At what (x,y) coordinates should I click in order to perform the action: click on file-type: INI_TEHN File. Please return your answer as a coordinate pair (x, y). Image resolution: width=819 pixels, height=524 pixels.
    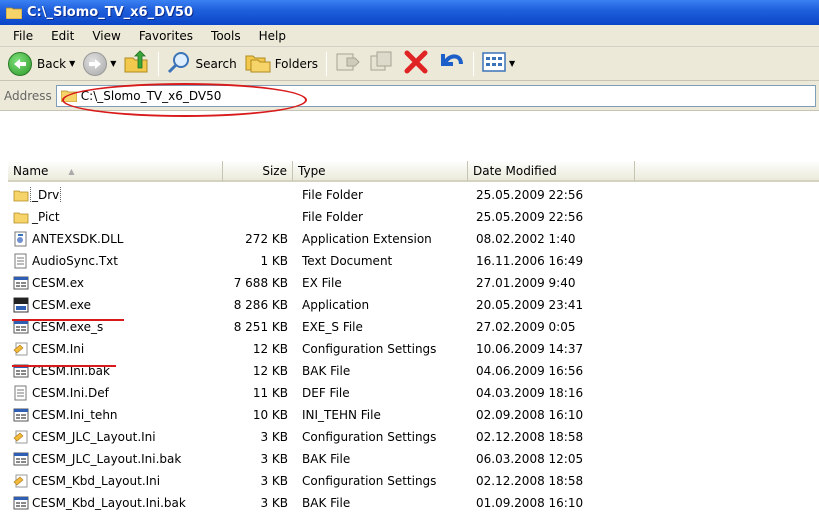
    Looking at the image, I should click on (341, 415).